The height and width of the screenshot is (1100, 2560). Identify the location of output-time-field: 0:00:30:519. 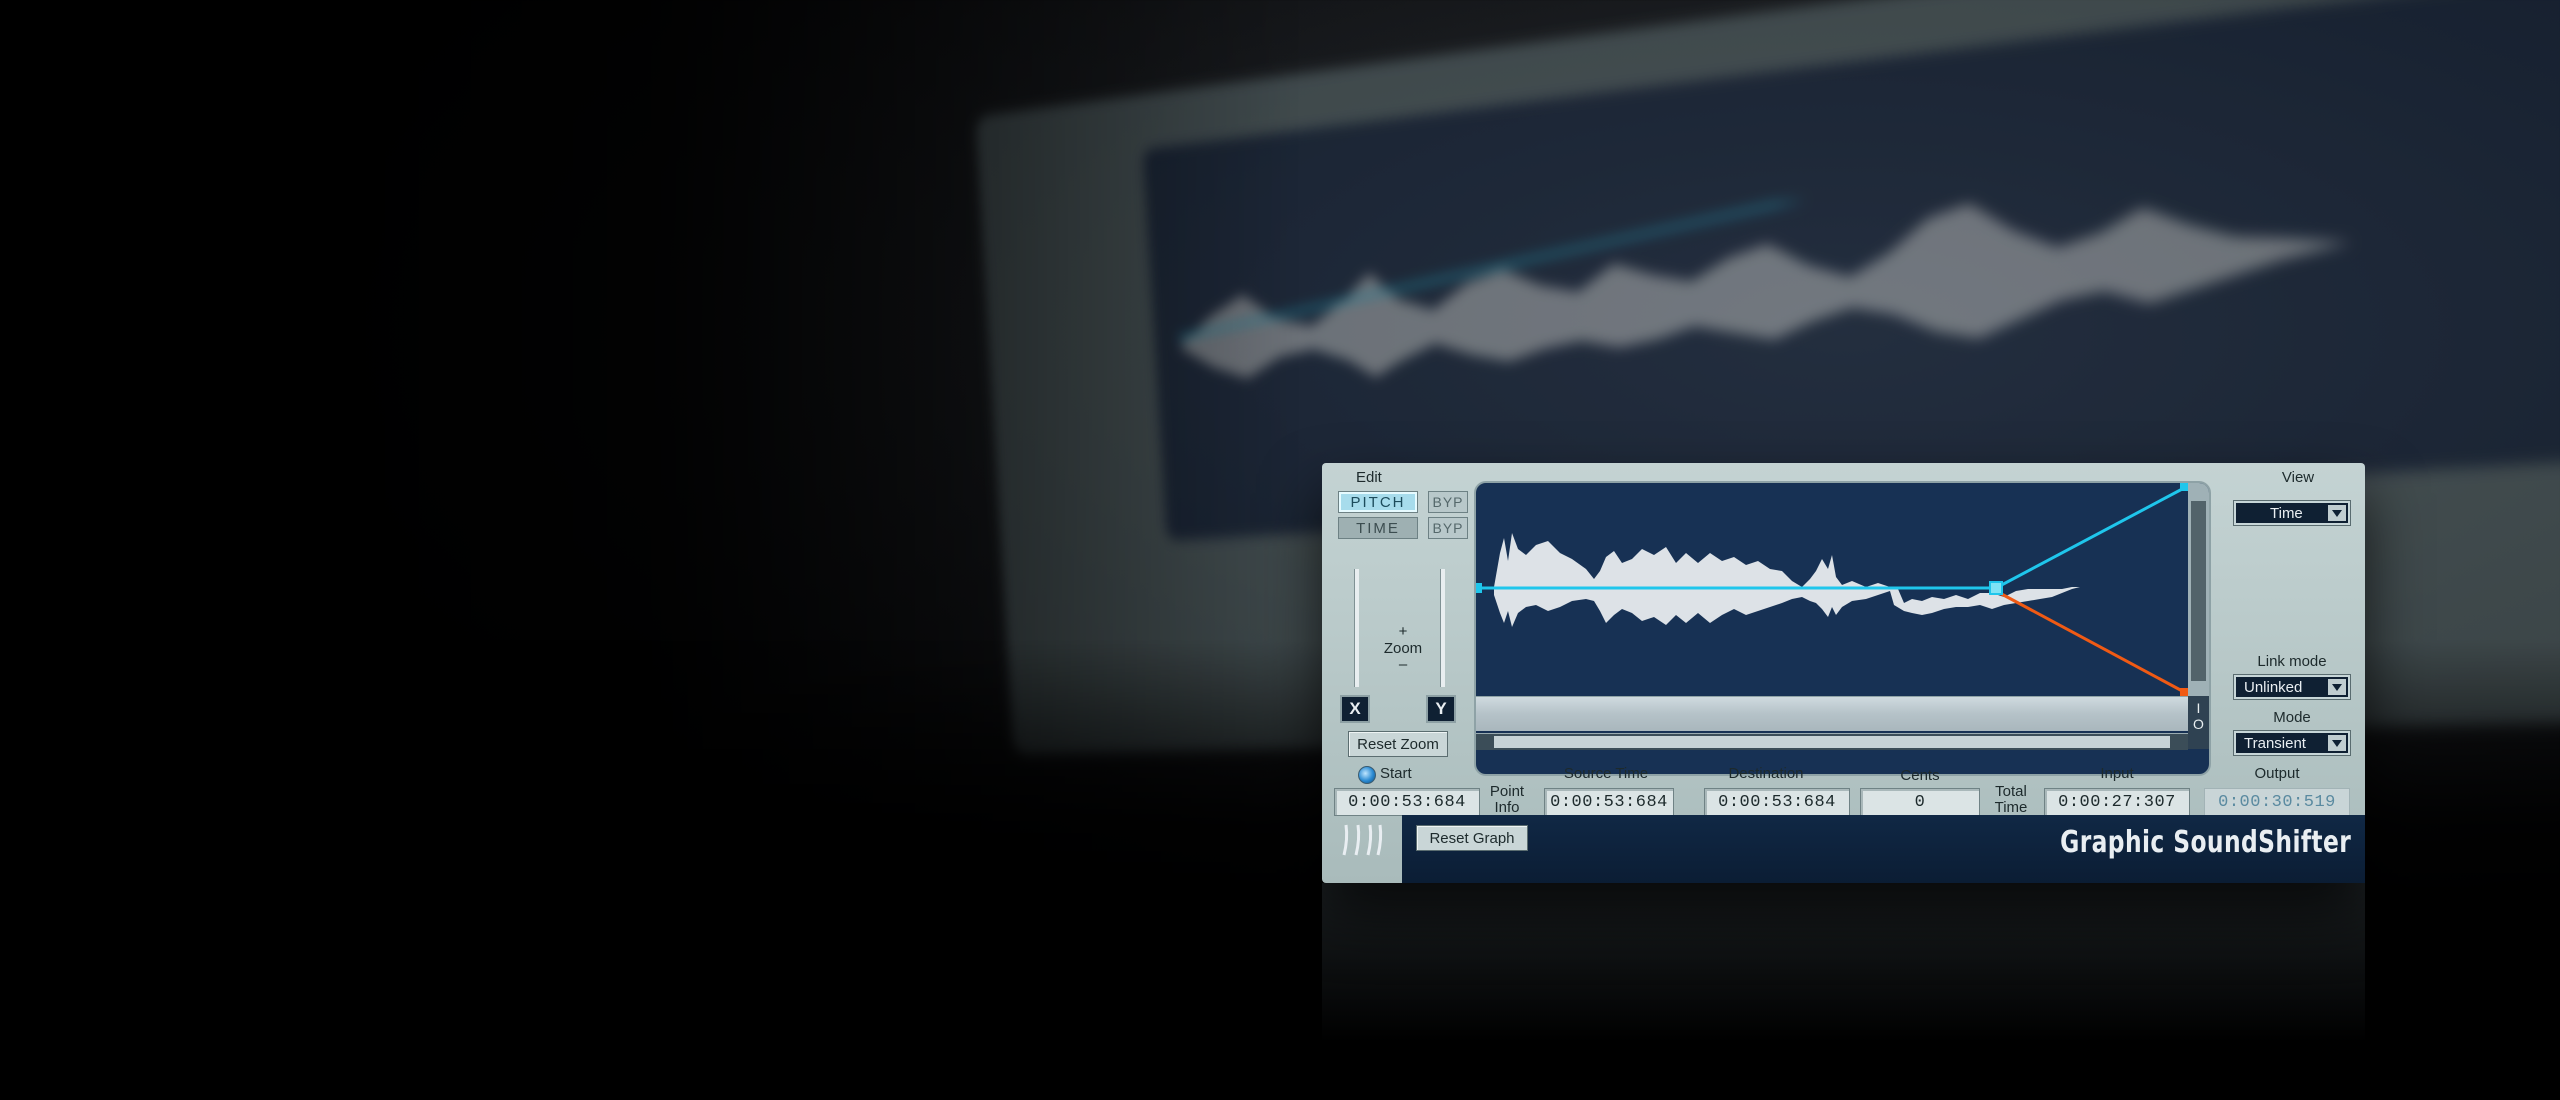
(2277, 802).